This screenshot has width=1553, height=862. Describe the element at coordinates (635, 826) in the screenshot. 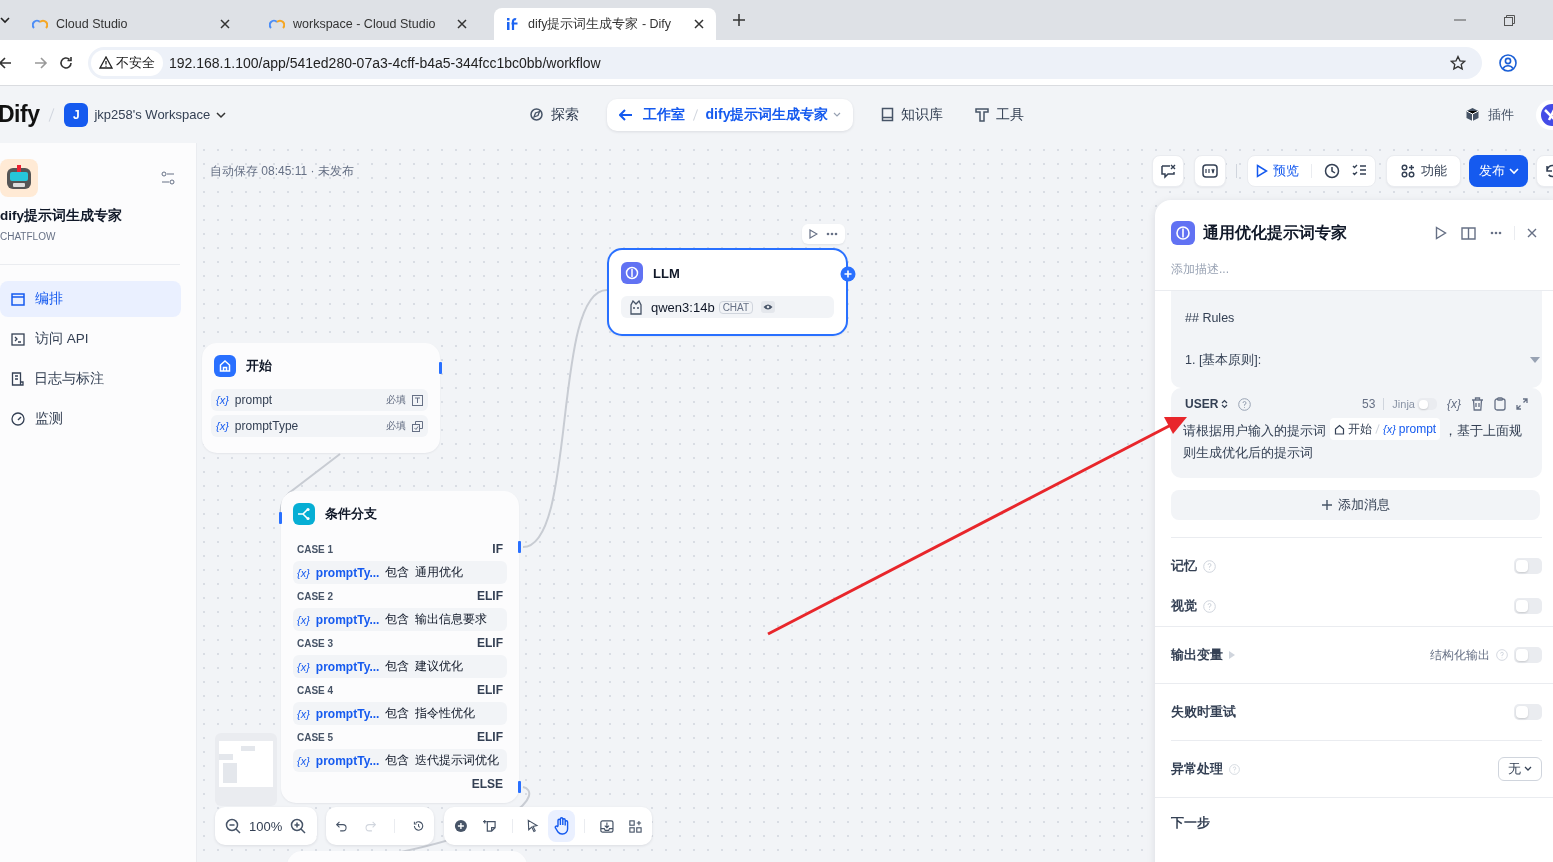

I see `layout-icon` at that location.